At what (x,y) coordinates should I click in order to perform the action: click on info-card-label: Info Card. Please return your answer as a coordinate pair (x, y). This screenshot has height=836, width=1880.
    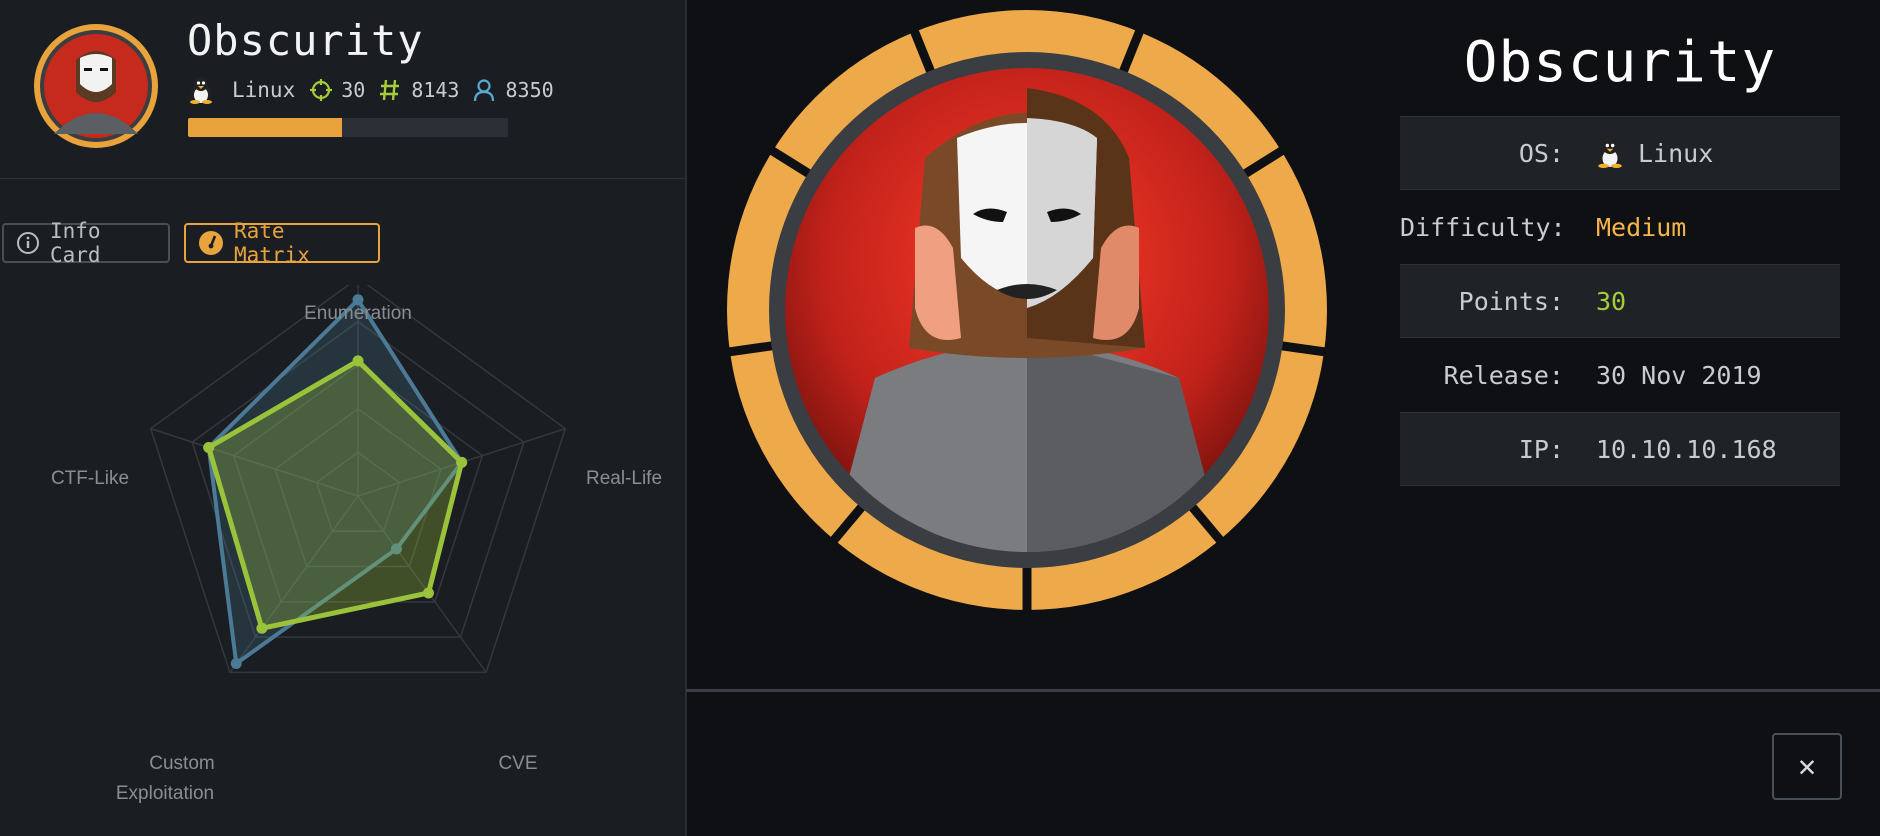
    Looking at the image, I should click on (75, 243).